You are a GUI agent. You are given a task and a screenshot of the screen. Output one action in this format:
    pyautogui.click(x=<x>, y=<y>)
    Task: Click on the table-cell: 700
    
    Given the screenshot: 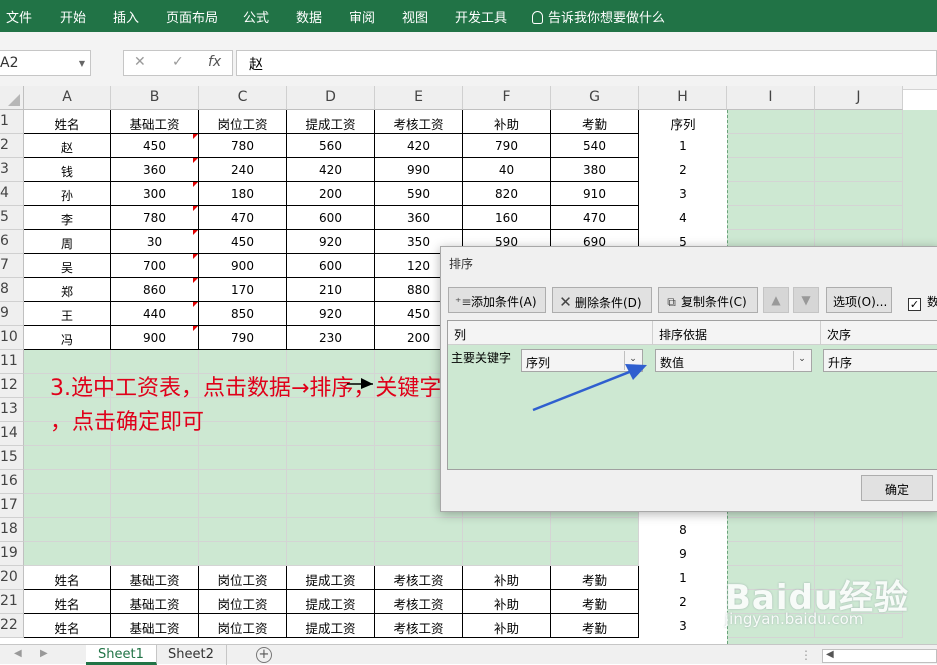 What is the action you would take?
    pyautogui.click(x=155, y=266)
    